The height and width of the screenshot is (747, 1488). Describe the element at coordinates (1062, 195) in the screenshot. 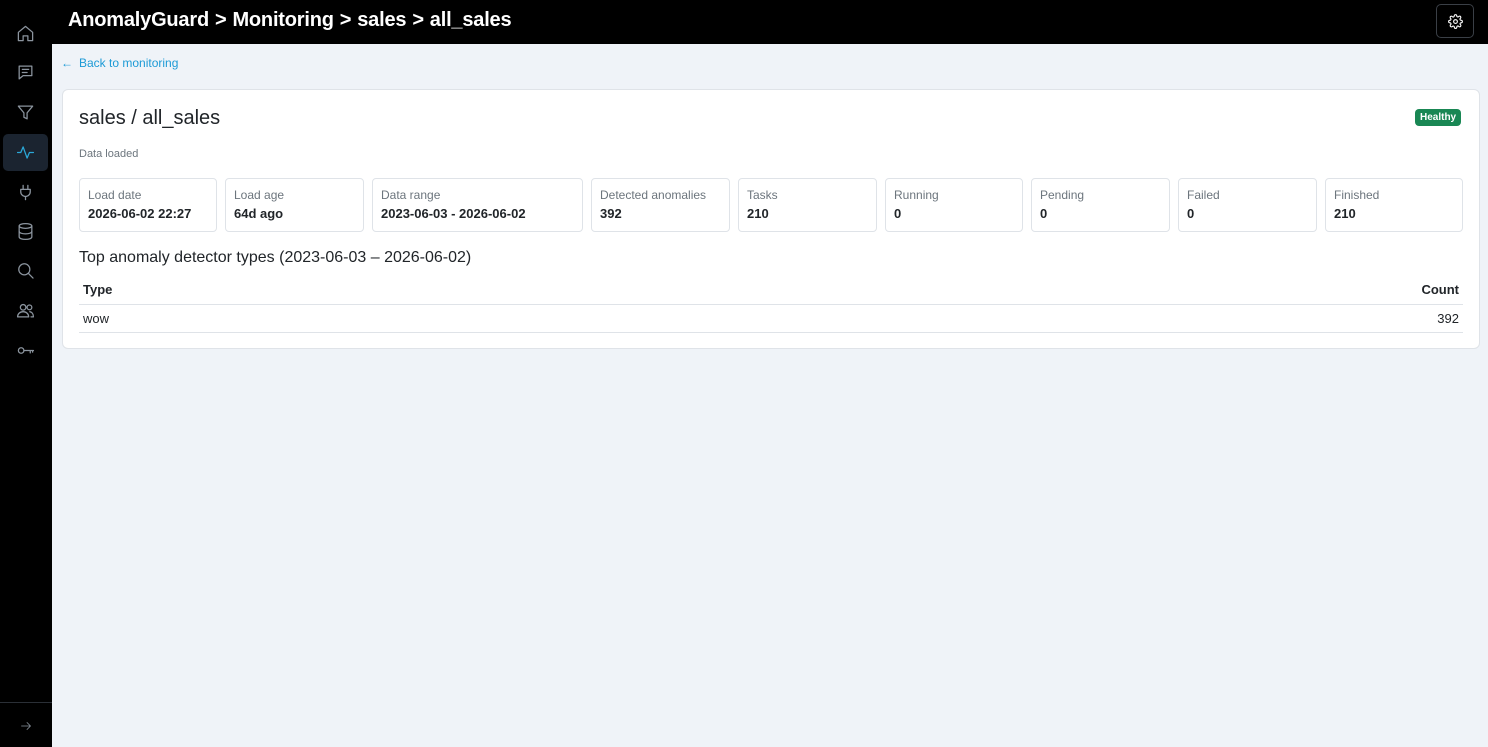

I see `stat-label: Pending` at that location.